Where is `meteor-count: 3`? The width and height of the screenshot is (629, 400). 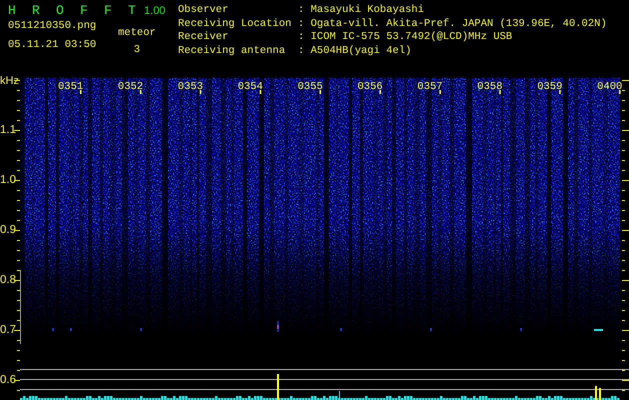
meteor-count: 3 is located at coordinates (137, 50).